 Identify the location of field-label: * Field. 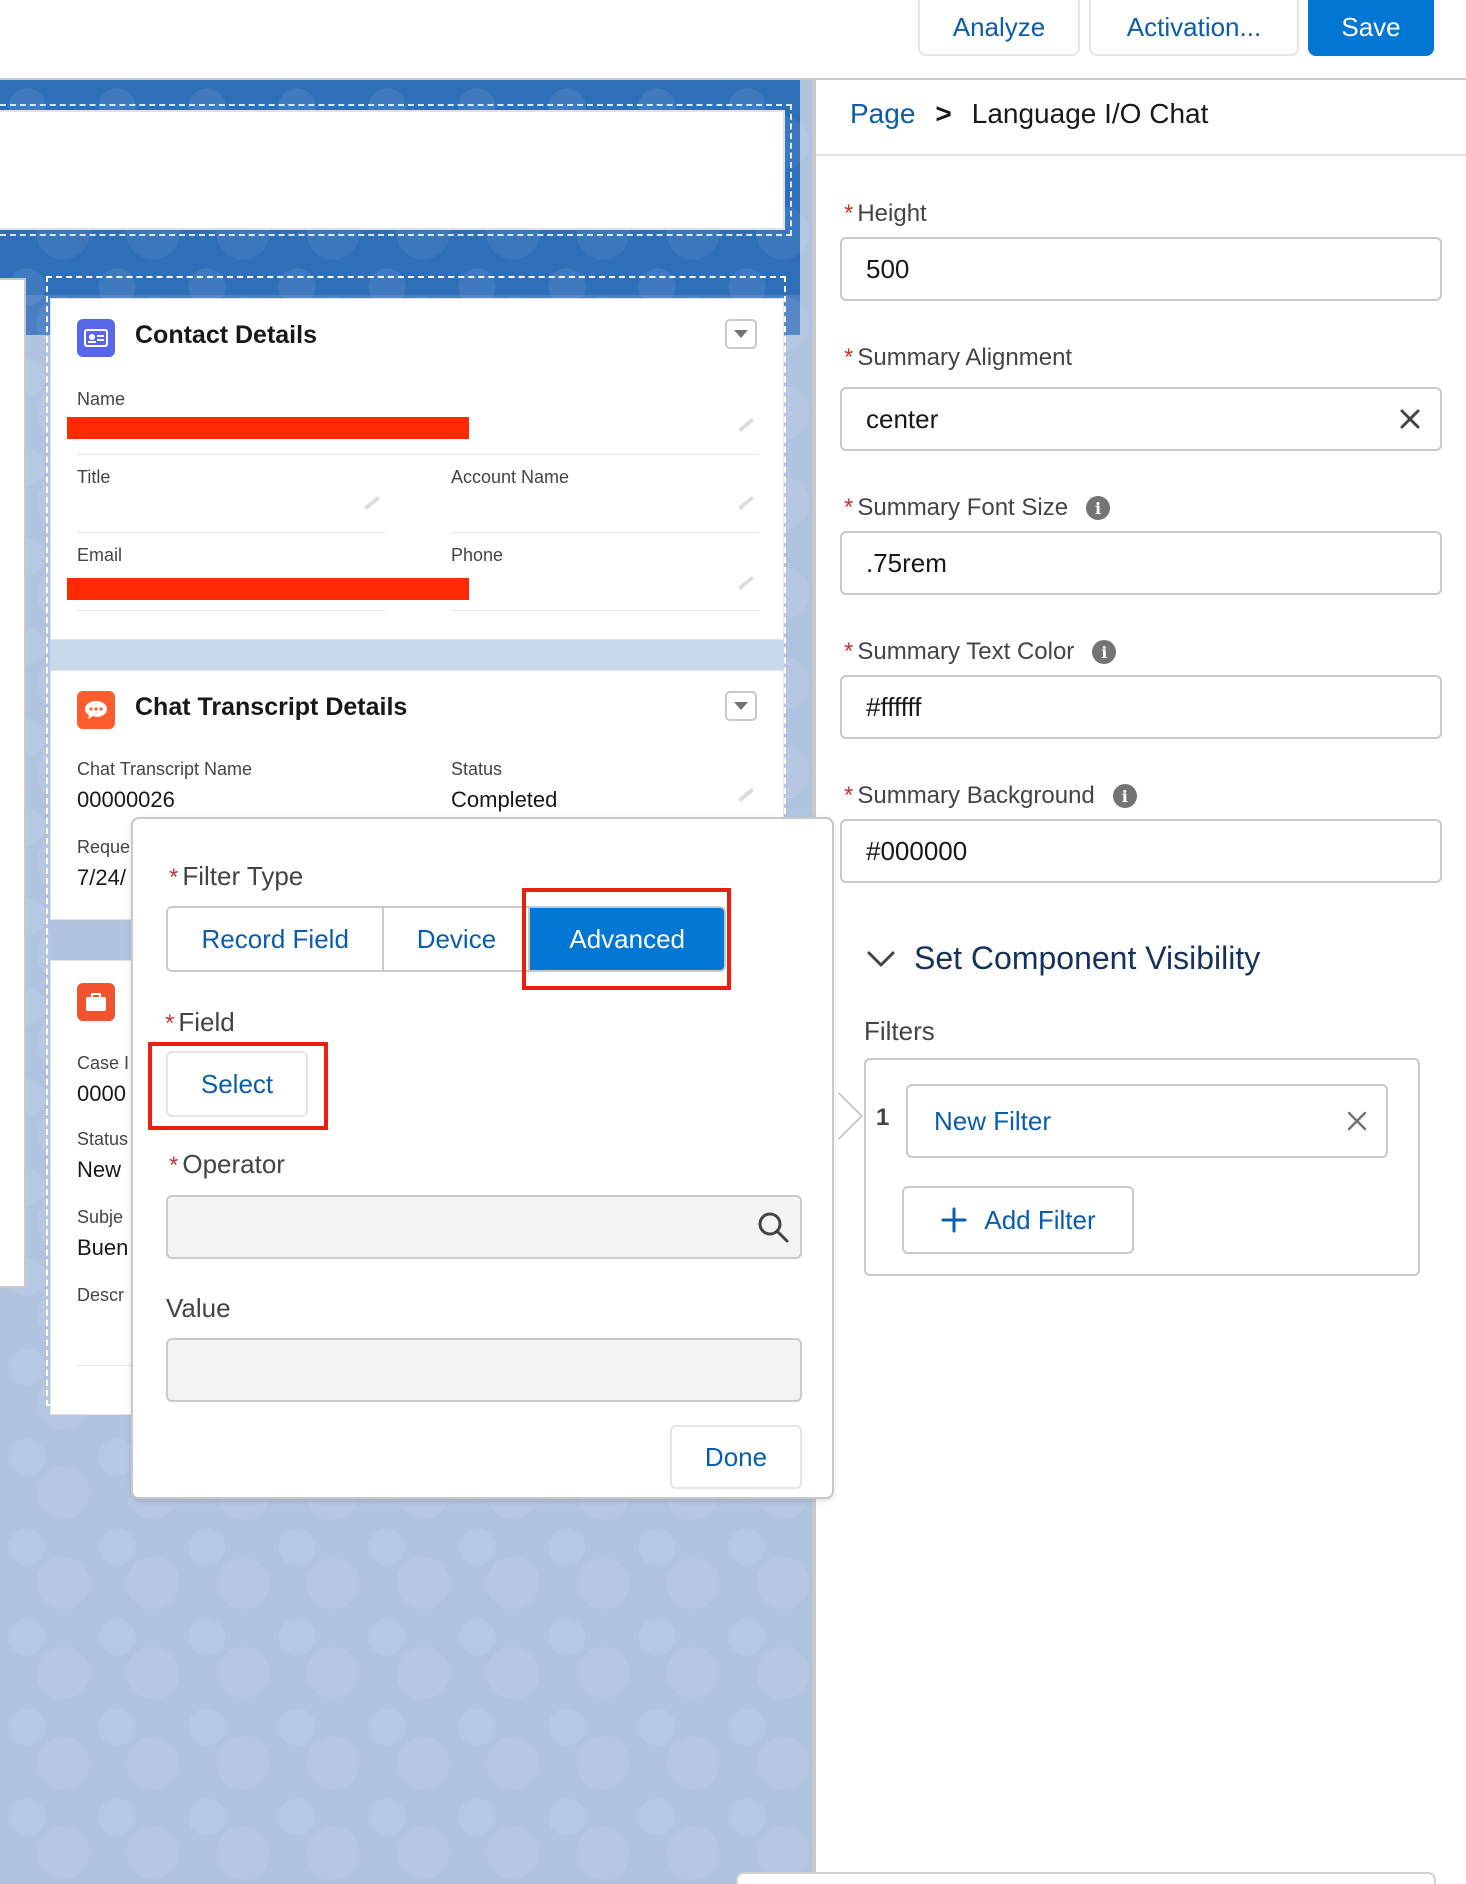
(200, 1022).